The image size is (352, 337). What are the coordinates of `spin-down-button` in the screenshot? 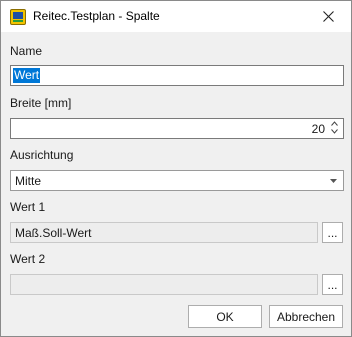 It's located at (335, 132).